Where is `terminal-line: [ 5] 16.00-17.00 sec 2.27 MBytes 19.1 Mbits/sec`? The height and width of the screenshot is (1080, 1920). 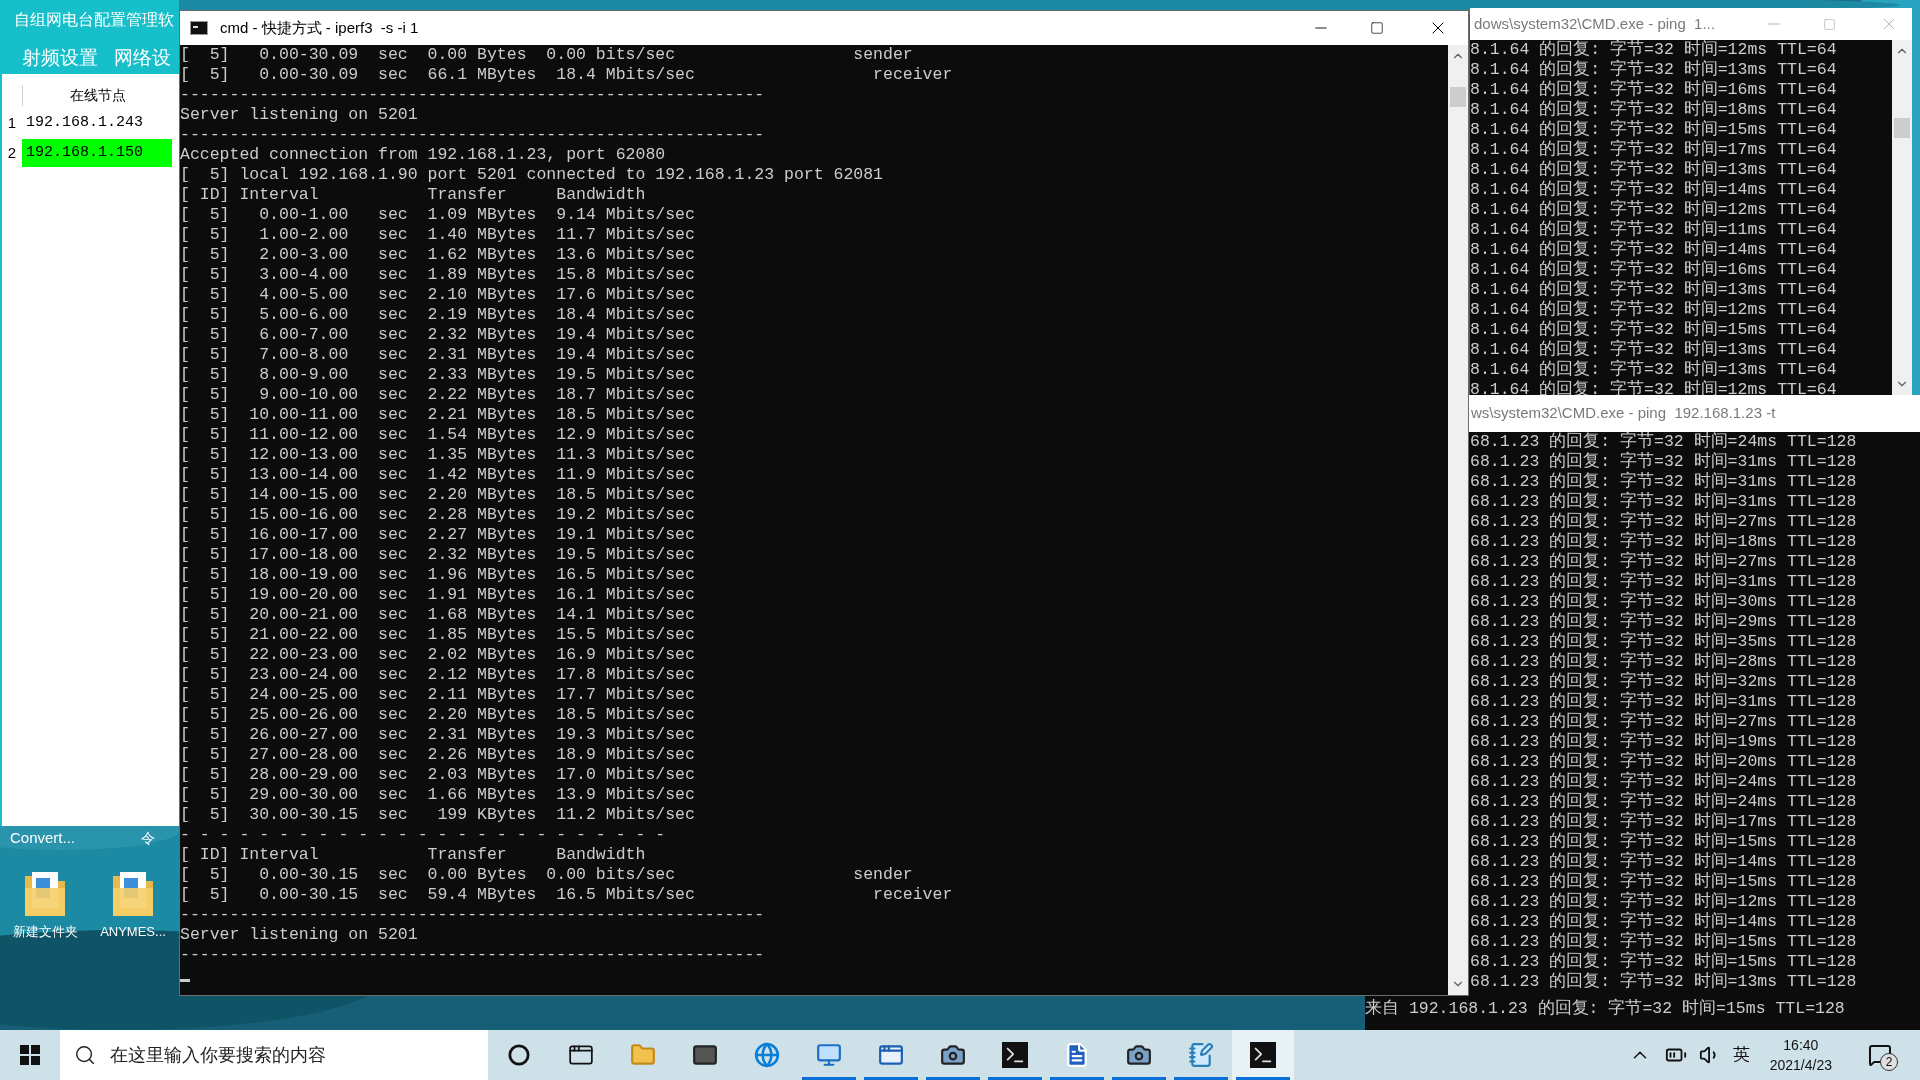
terminal-line: [ 5] 16.00-17.00 sec 2.27 MBytes 19.1 Mbits/sec is located at coordinates (437, 535).